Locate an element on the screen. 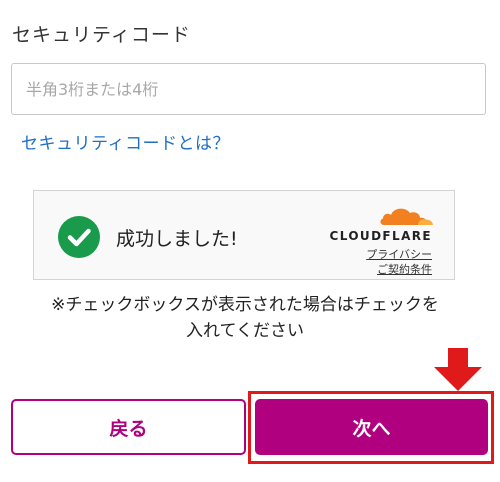  pointer-arrow-icon is located at coordinates (458, 372).